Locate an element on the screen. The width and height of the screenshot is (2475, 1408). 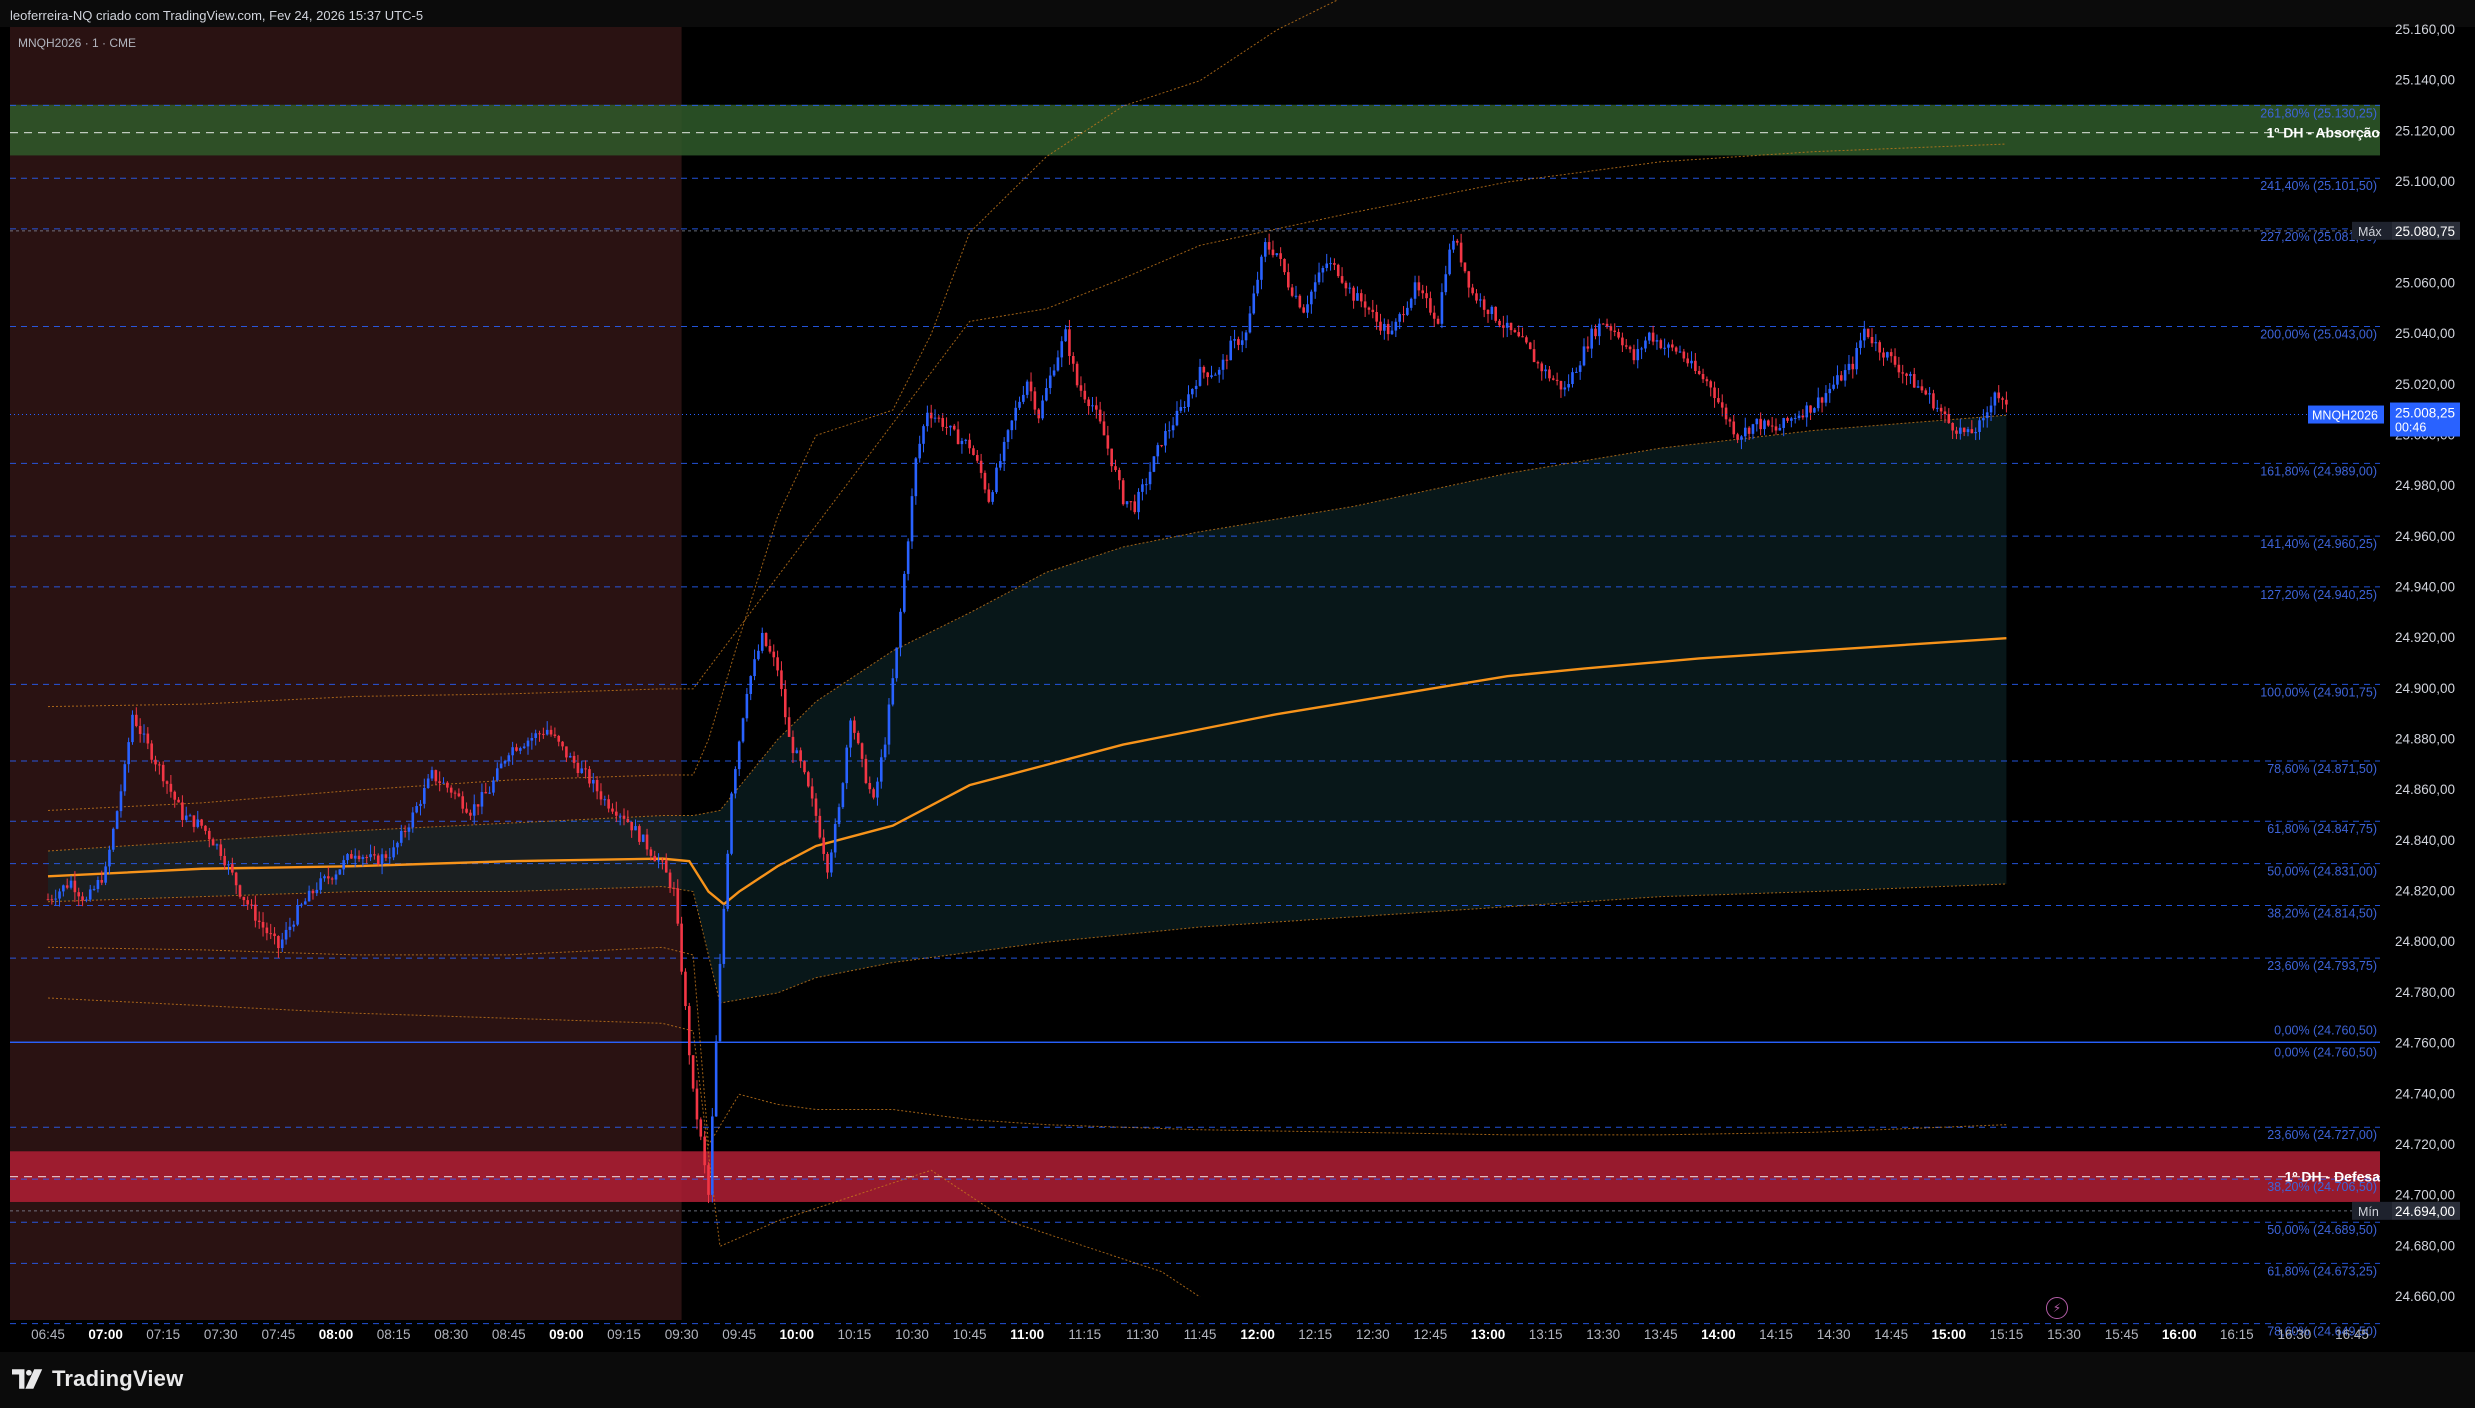
brand: TradingView is located at coordinates (97, 1379).